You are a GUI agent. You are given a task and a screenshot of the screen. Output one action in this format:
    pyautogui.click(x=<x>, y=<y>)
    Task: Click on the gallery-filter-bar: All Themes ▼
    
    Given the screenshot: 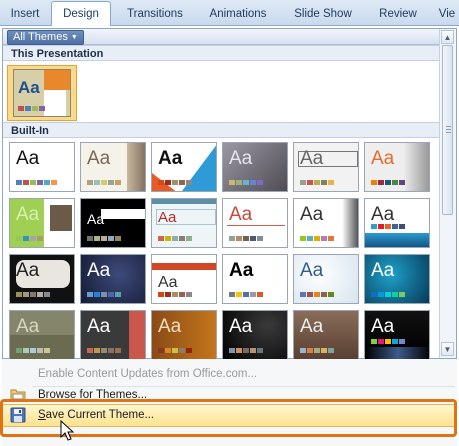 What is the action you would take?
    pyautogui.click(x=221, y=37)
    